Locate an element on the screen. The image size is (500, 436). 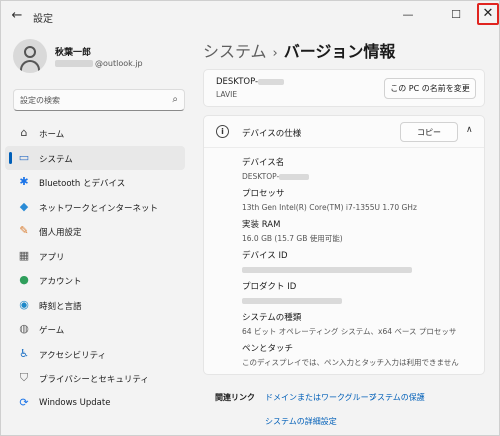
app-title: 設定 is located at coordinates (43, 19).